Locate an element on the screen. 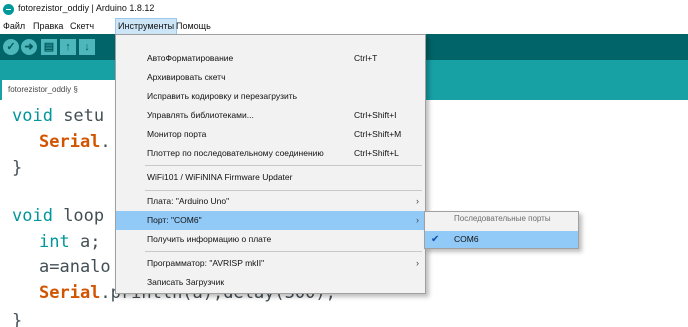 The width and height of the screenshot is (688, 327). upload-button: ➜ is located at coordinates (29, 47).